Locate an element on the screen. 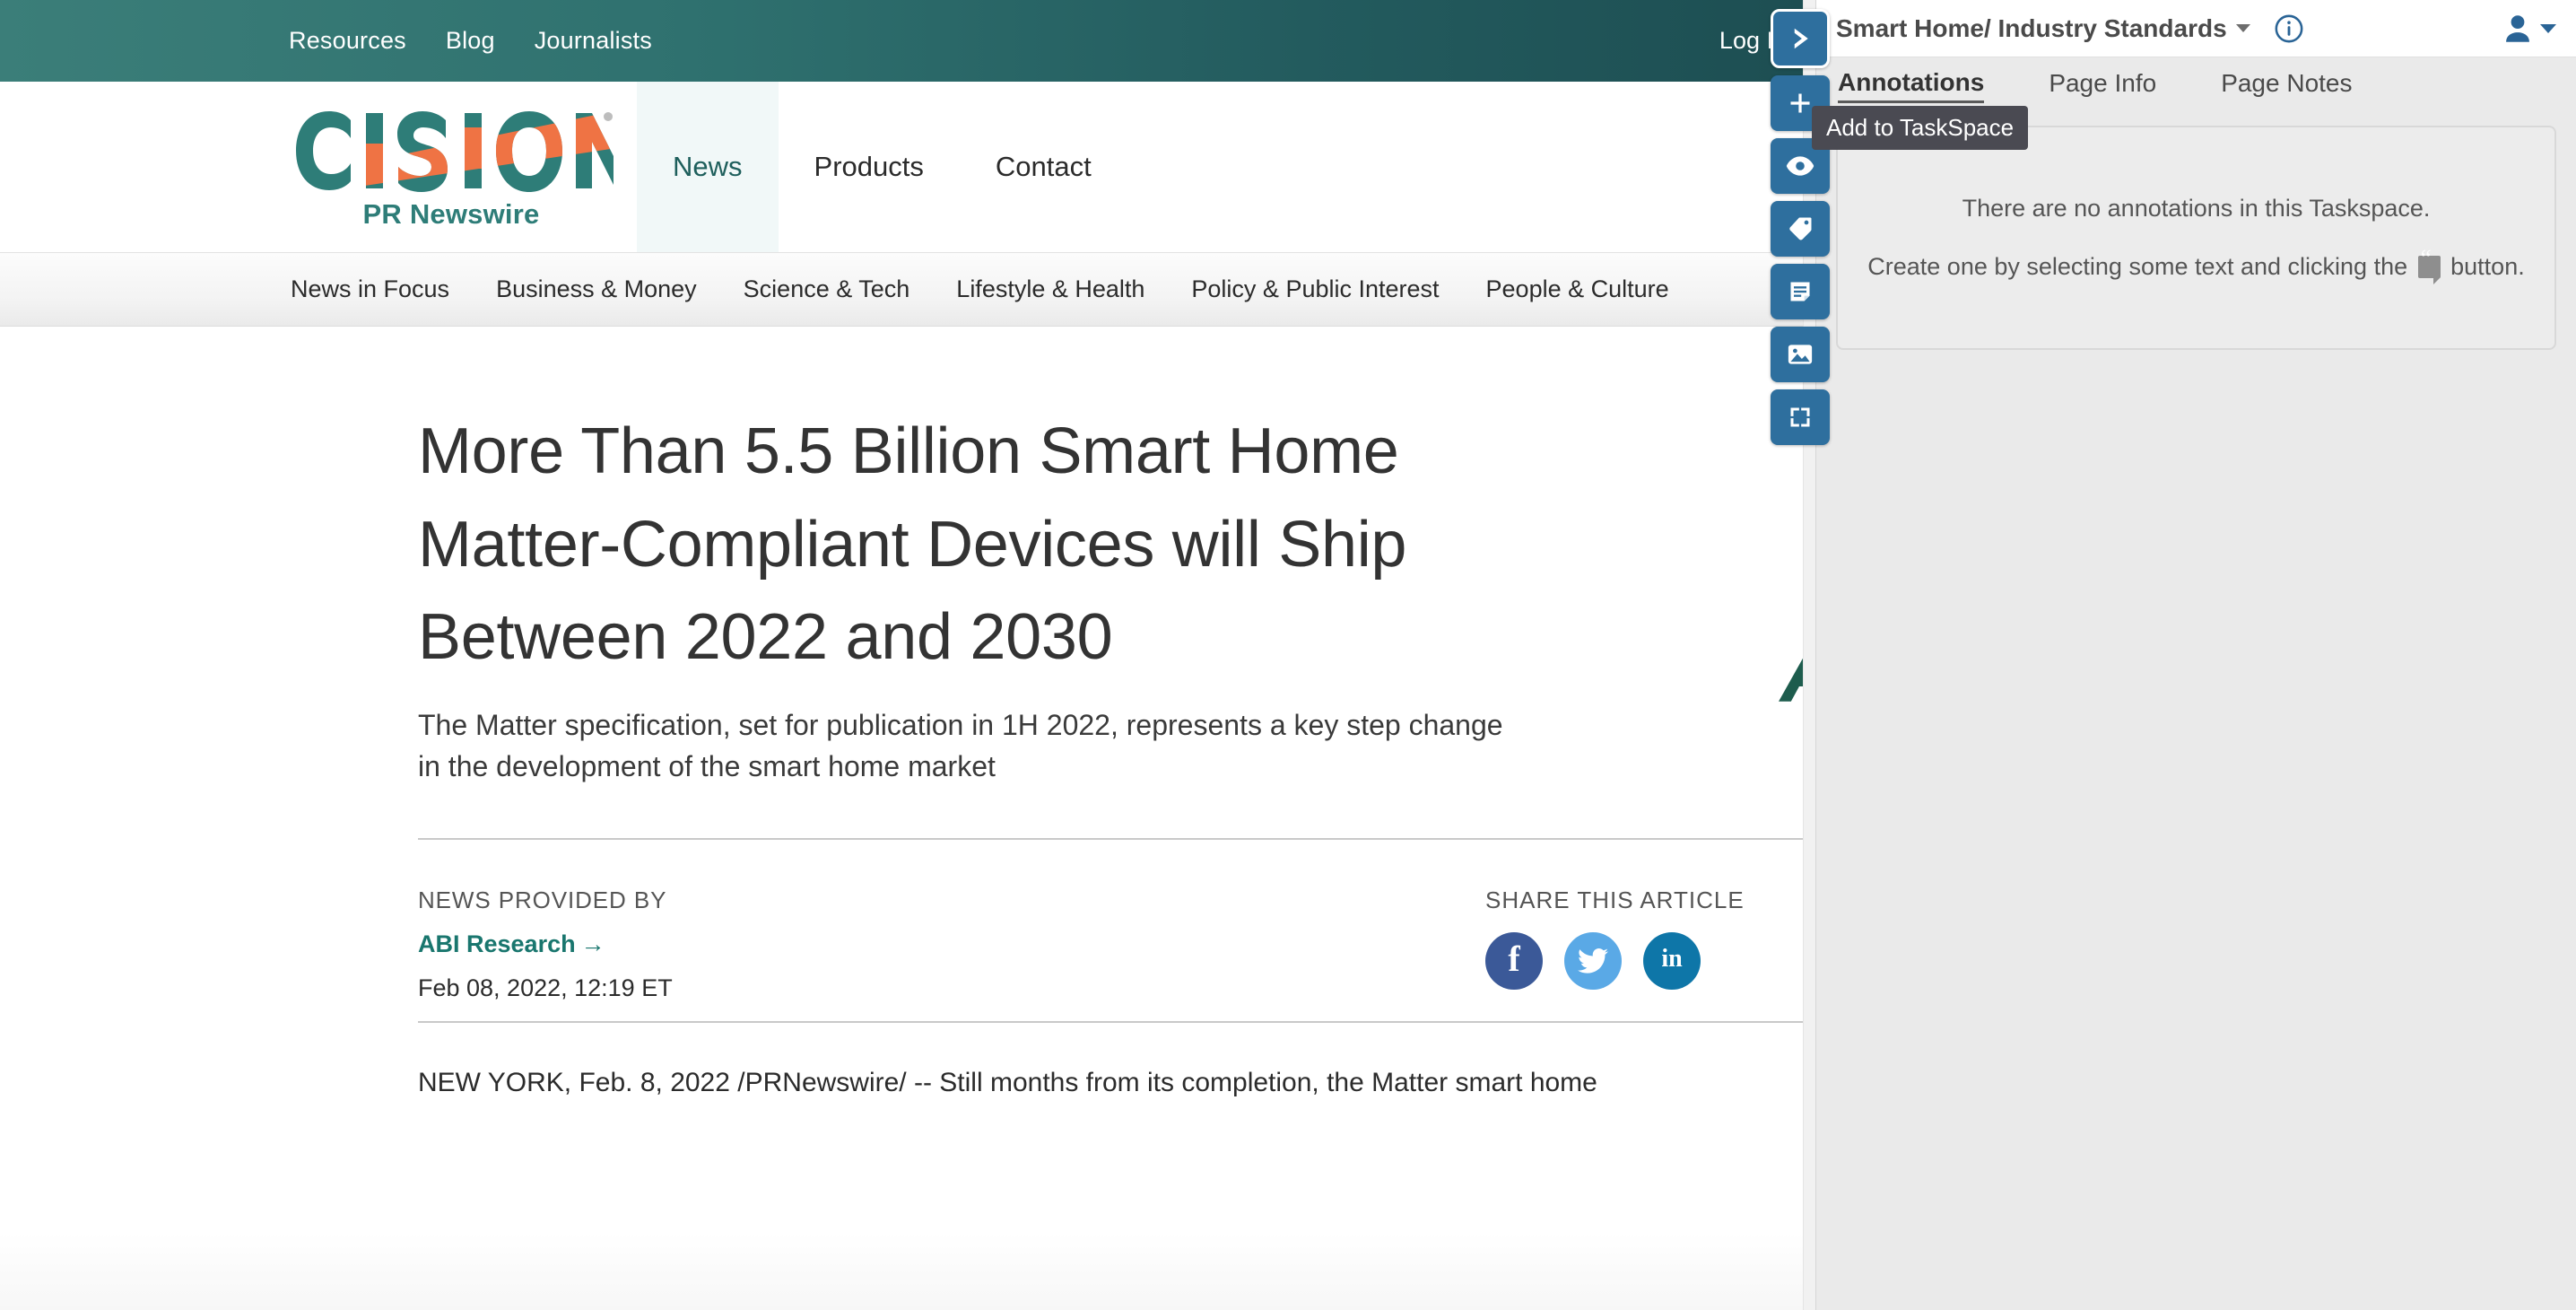 This screenshot has width=2576, height=1310. utility-nav-links: Resources Blog Journalists is located at coordinates (470, 41).